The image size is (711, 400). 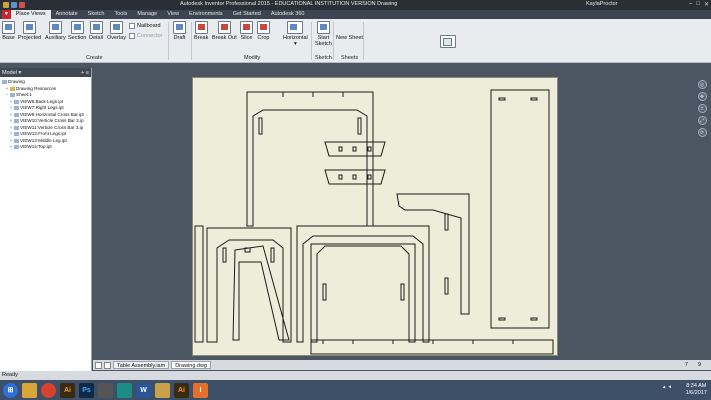 What do you see at coordinates (402, 365) in the screenshot?
I see `document-tab-bar: Table Assembly.iam Drawing.dwg 7 9` at bounding box center [402, 365].